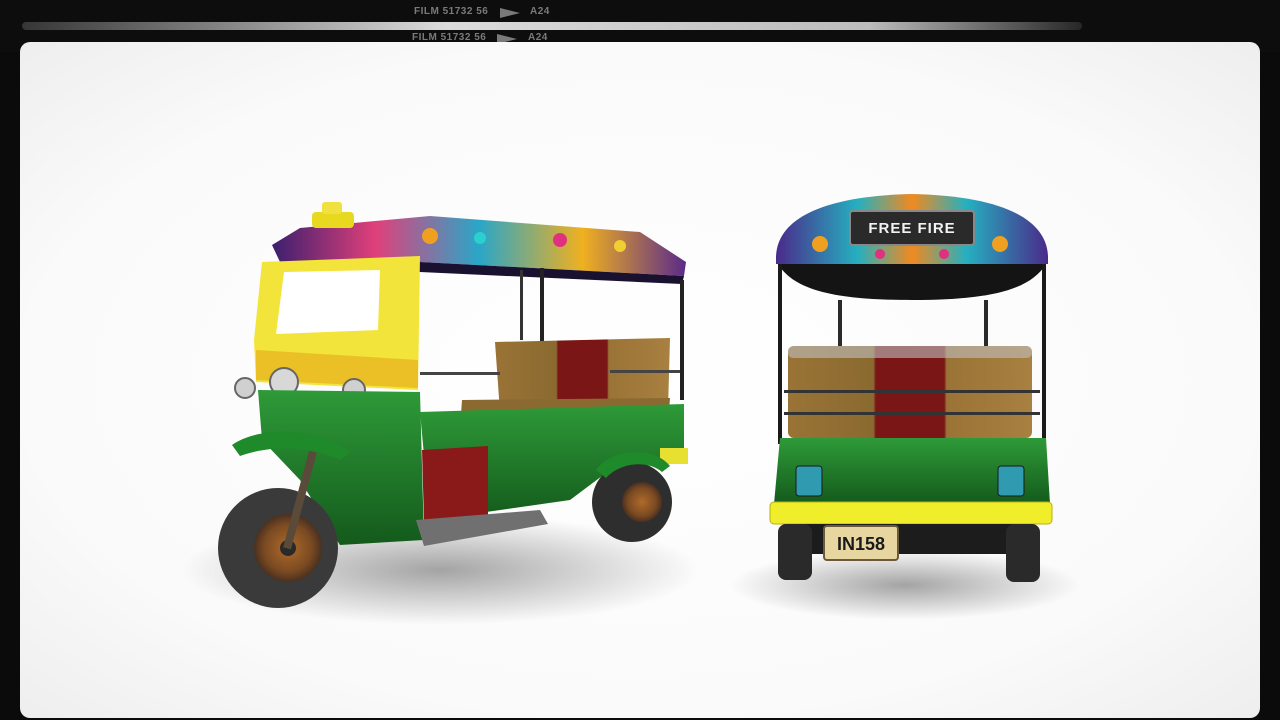 This screenshot has height=720, width=1280. Describe the element at coordinates (911, 513) in the screenshot. I see `rear-bumper` at that location.